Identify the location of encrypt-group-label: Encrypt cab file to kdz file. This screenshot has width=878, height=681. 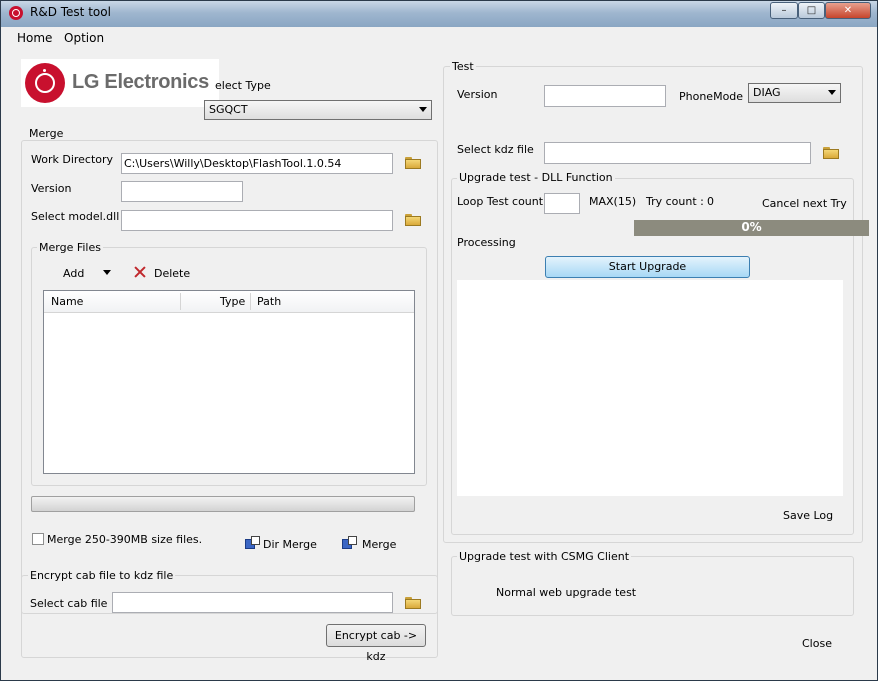
(102, 575).